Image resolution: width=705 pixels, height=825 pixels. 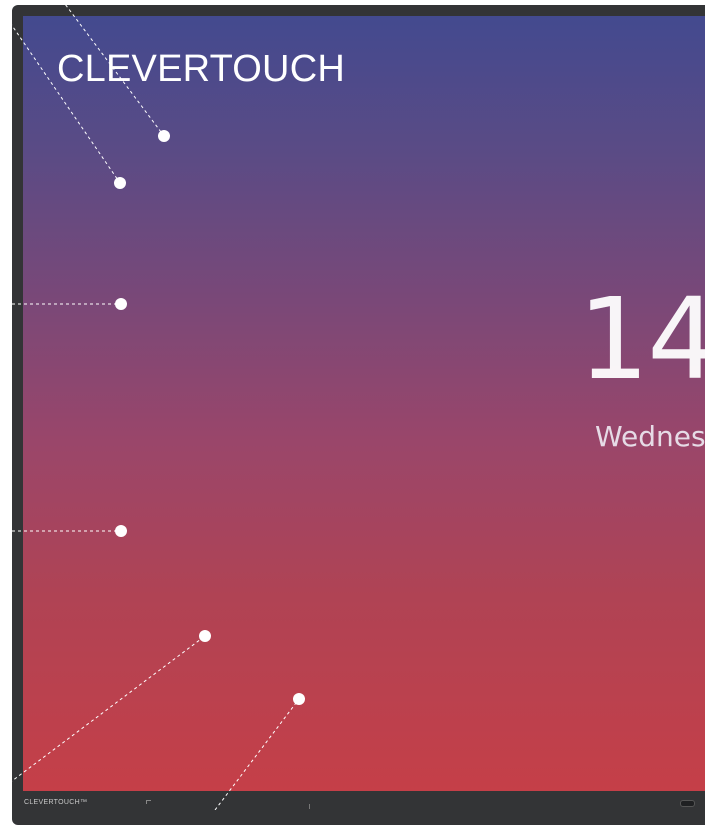 What do you see at coordinates (687, 803) in the screenshot?
I see `power-button` at bounding box center [687, 803].